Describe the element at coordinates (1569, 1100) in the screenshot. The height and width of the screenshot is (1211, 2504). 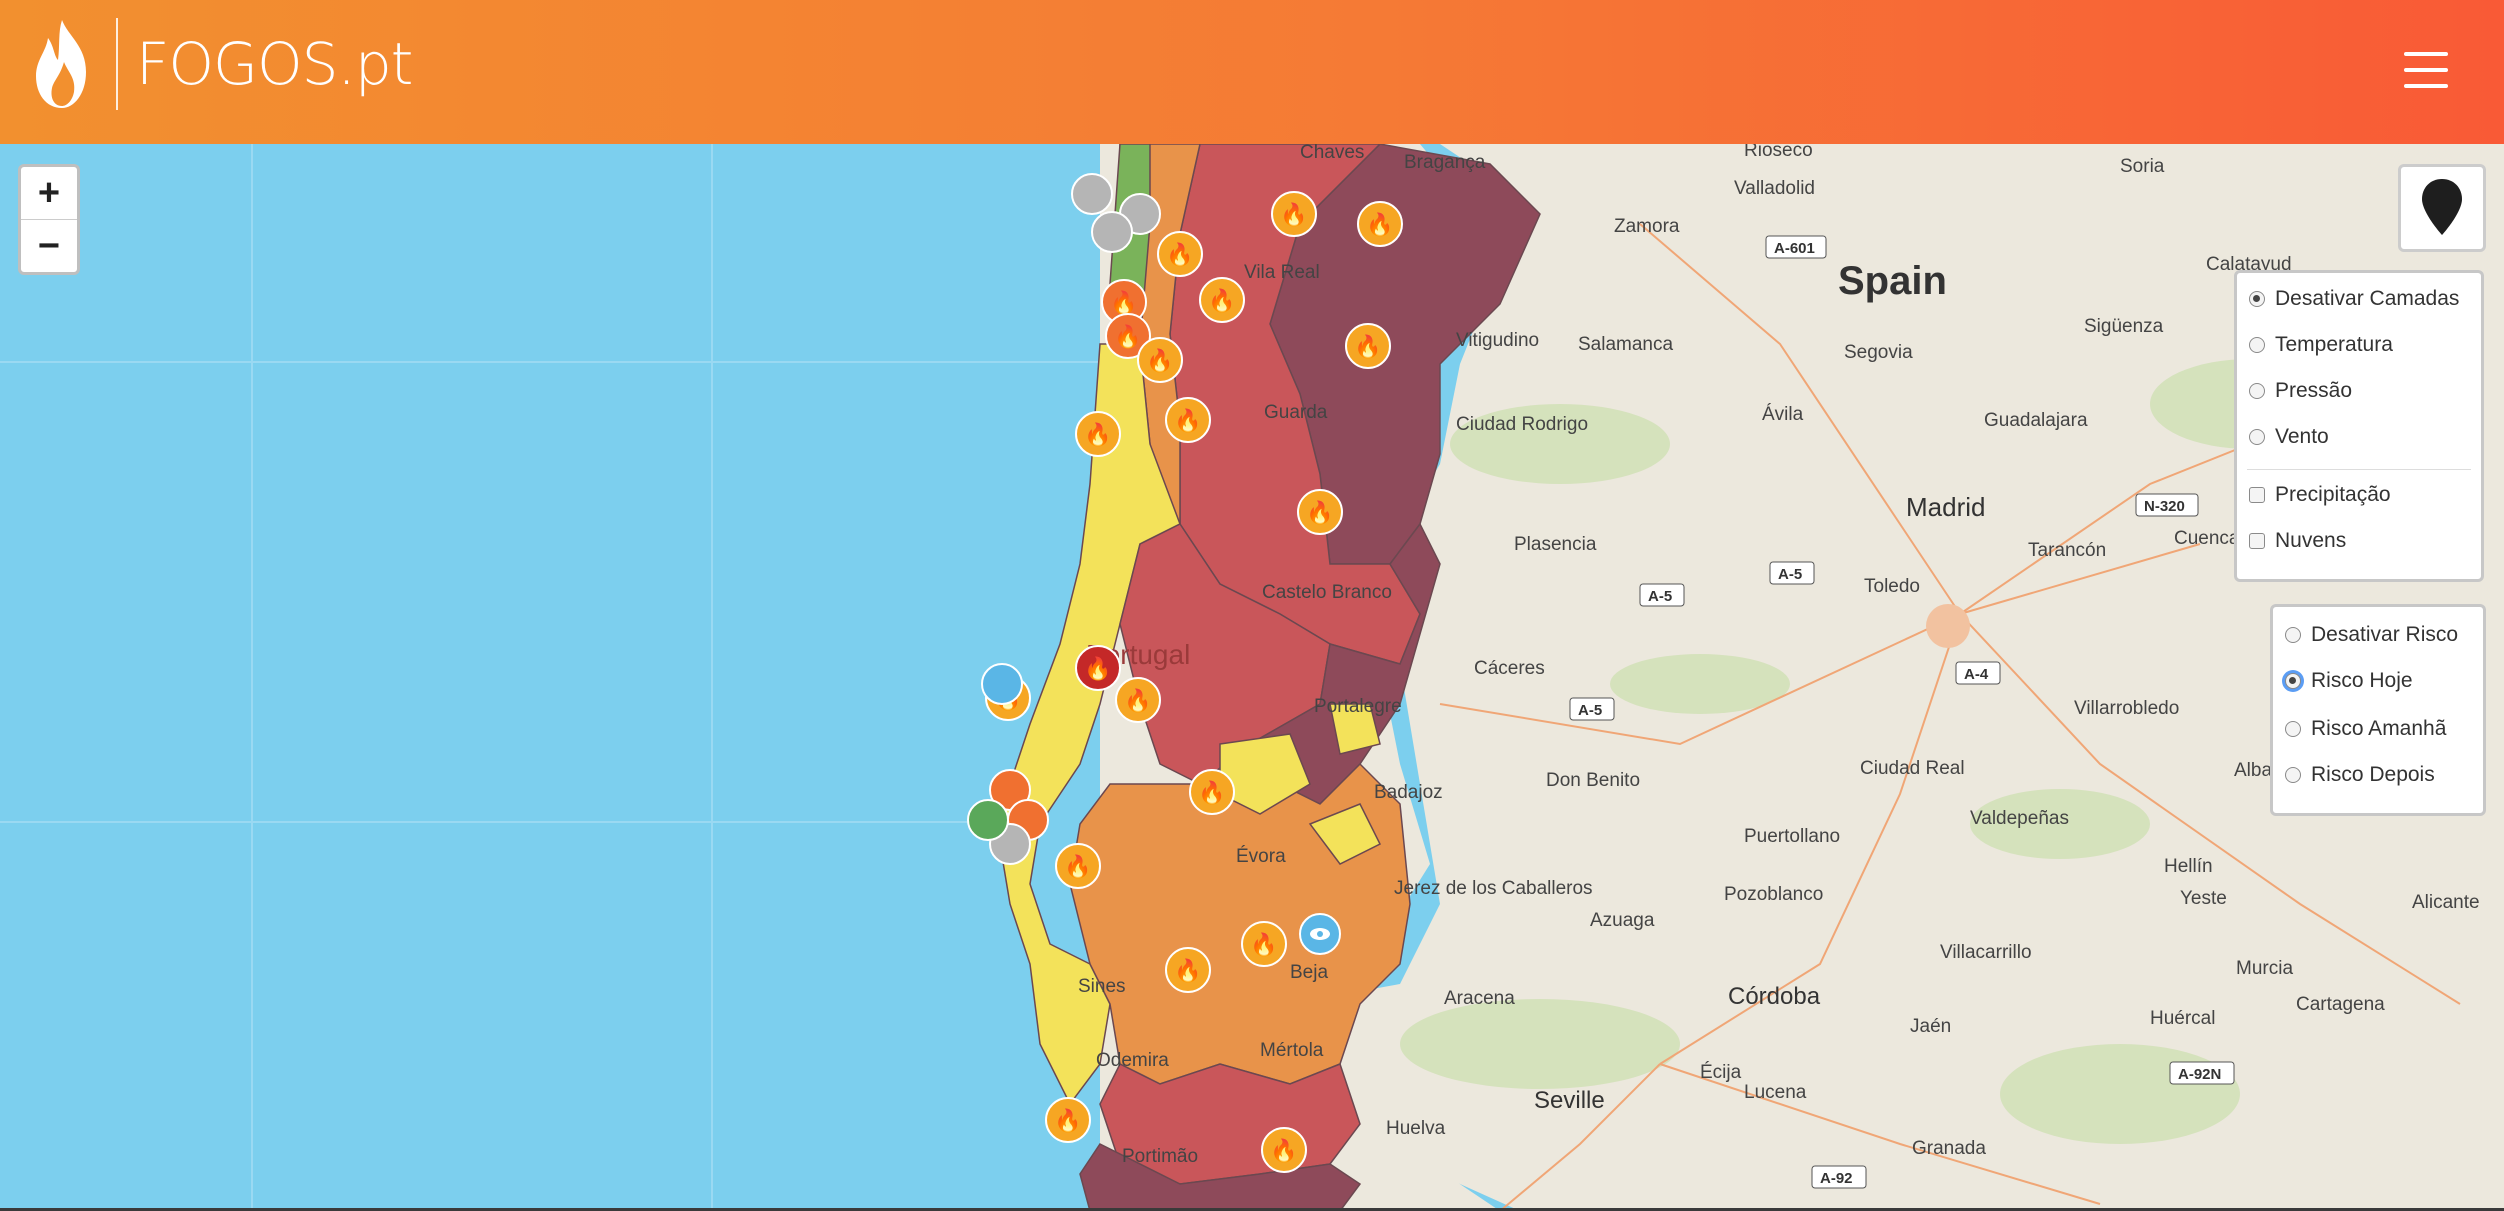
I see `city-label: Seville` at that location.